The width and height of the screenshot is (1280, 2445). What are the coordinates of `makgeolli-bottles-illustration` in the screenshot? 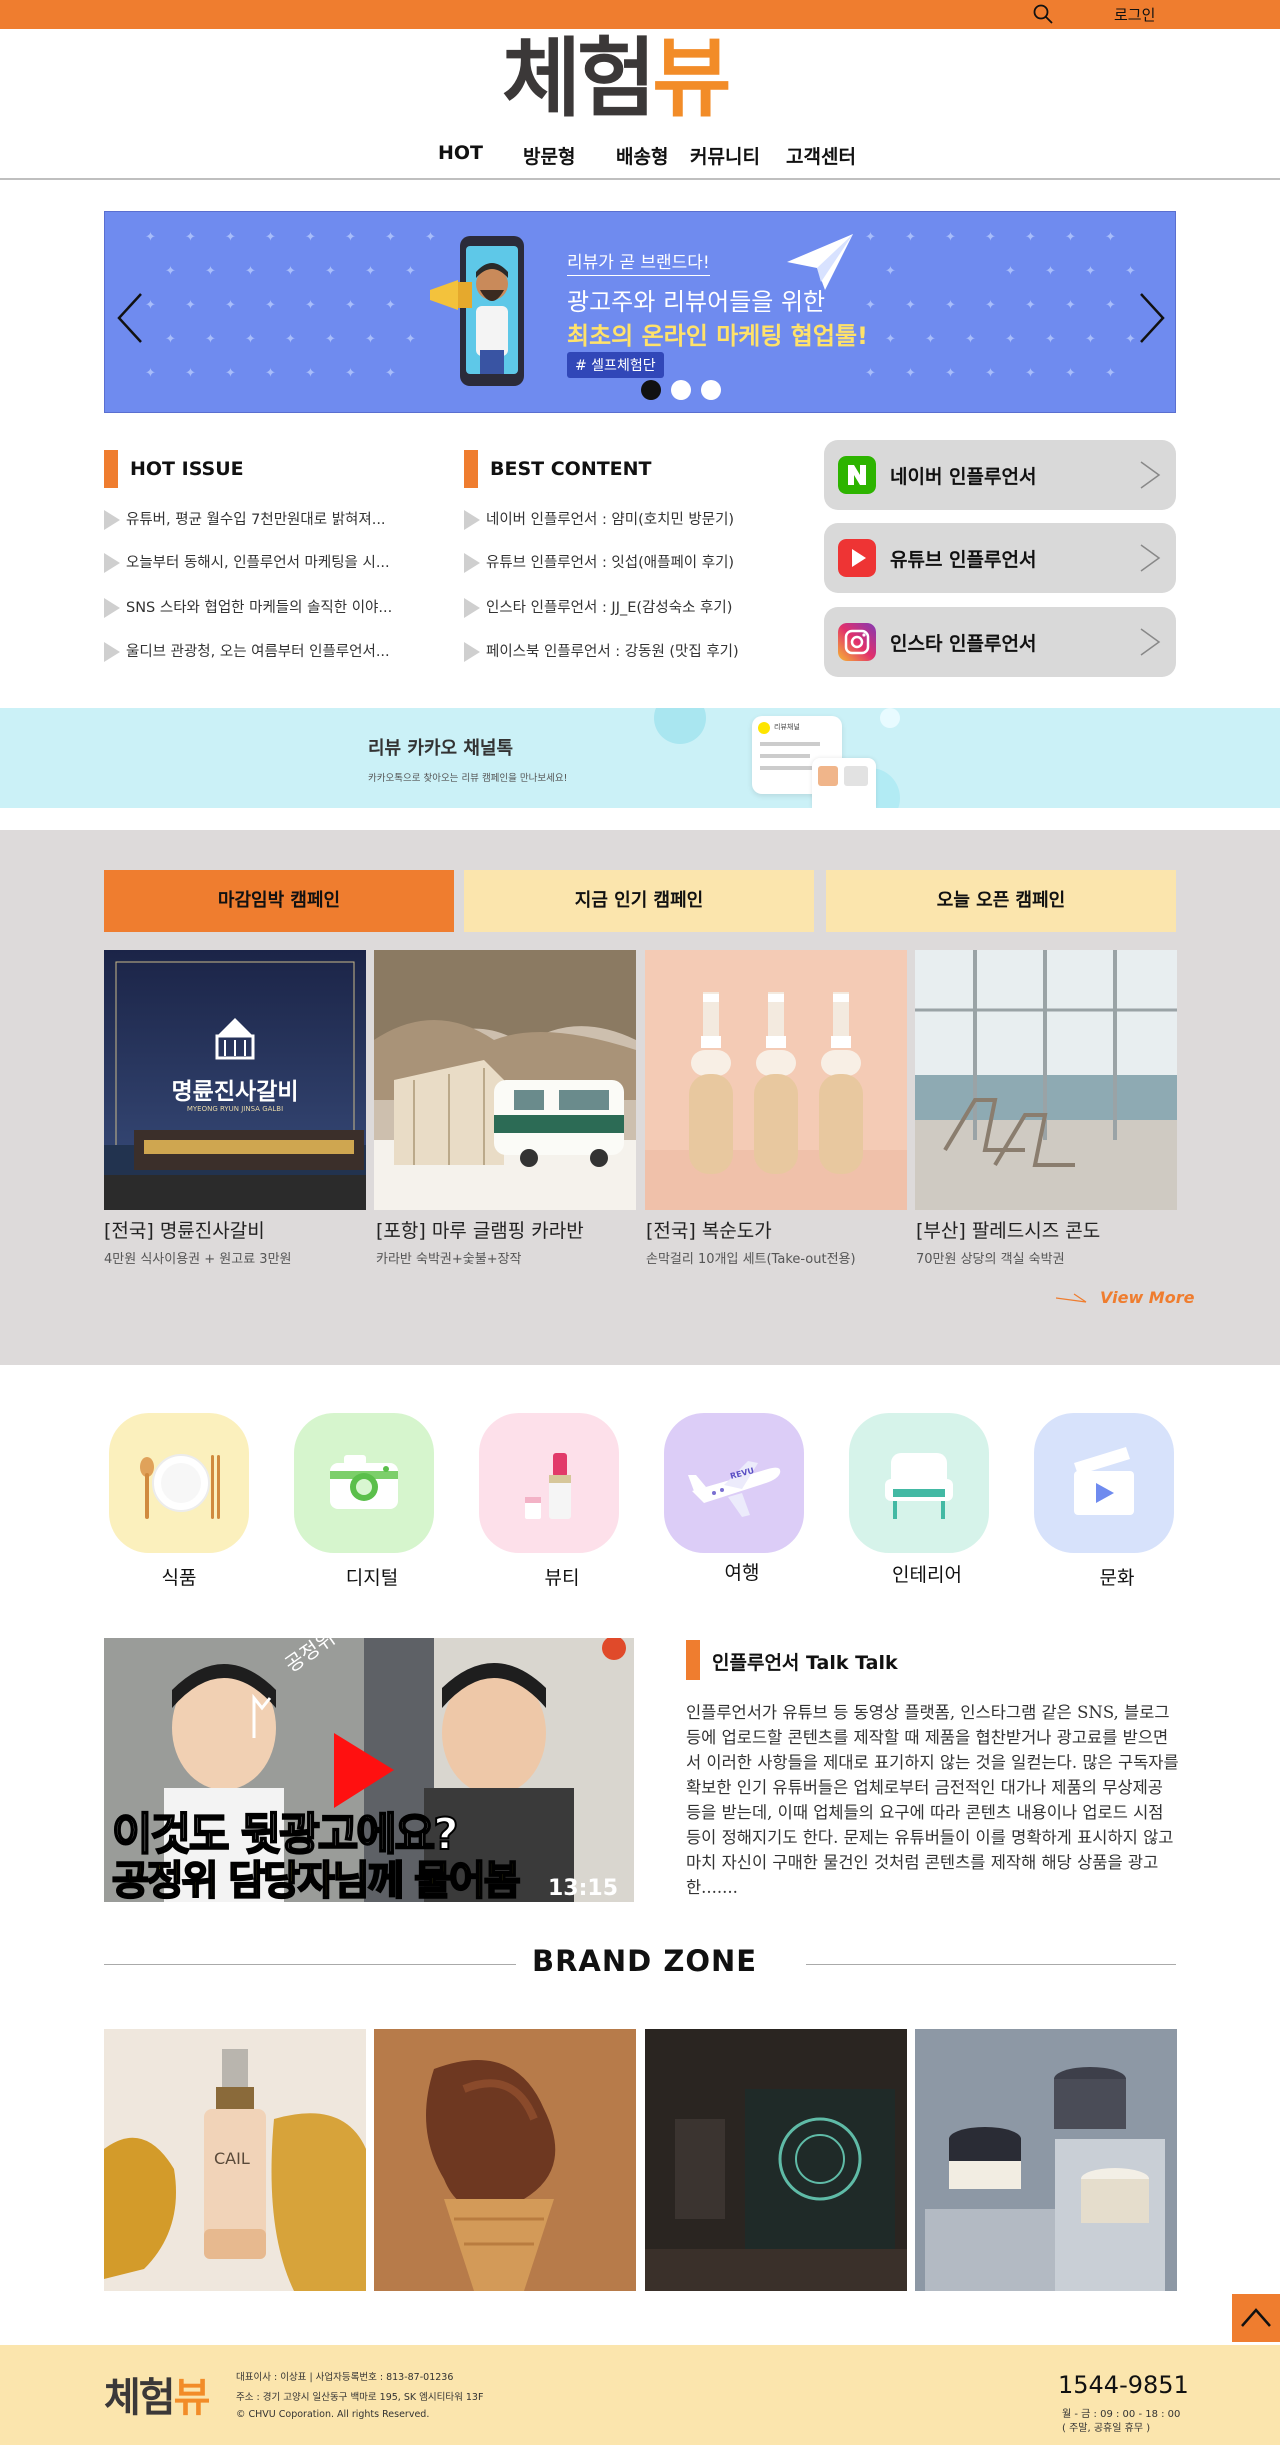 It's located at (776, 1080).